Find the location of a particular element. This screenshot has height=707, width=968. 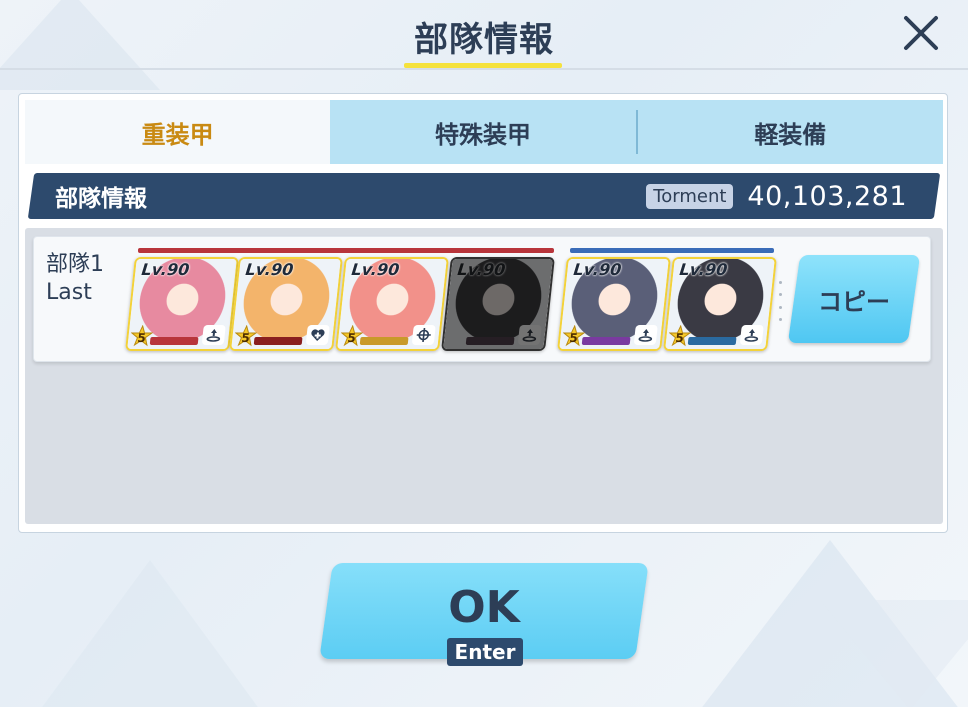

armor-tabs: 重装甲 特殊装甲 軽装備 is located at coordinates (484, 132).